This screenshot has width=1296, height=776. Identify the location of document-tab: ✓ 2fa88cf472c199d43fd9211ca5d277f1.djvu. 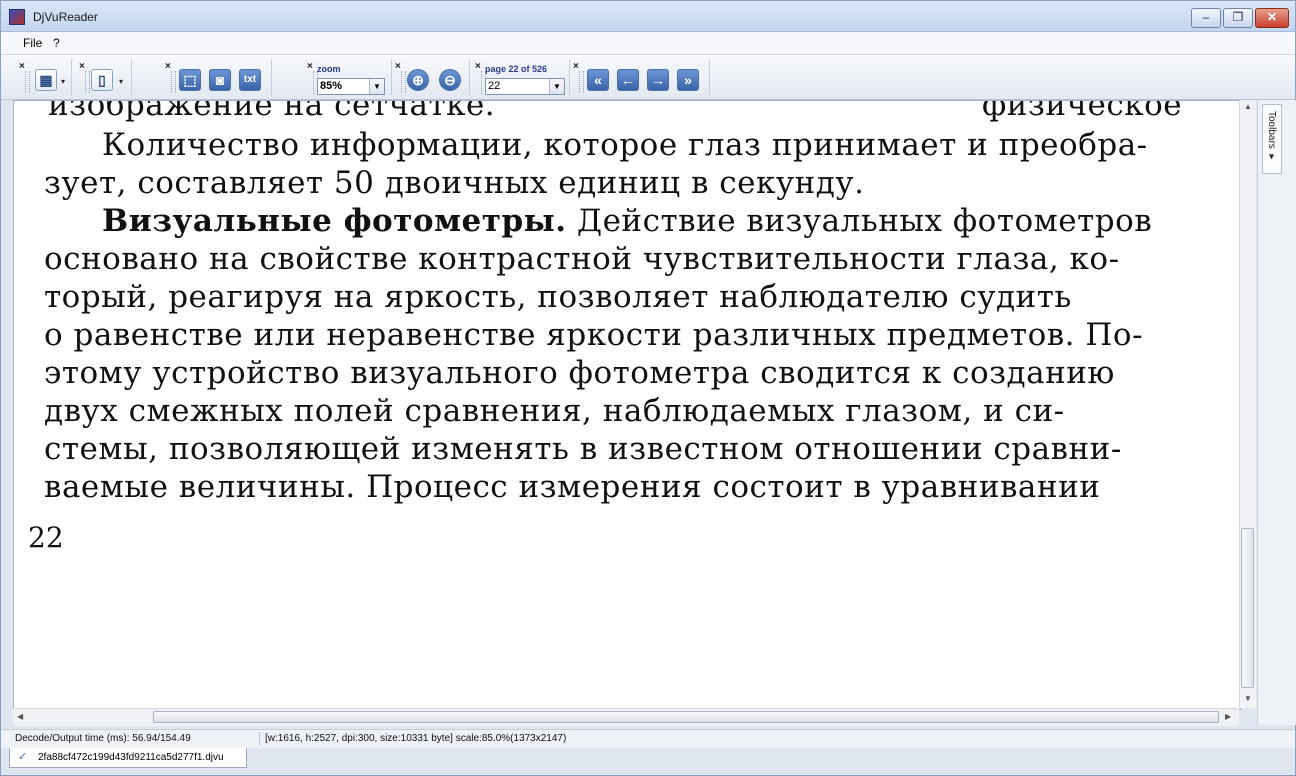
(128, 758).